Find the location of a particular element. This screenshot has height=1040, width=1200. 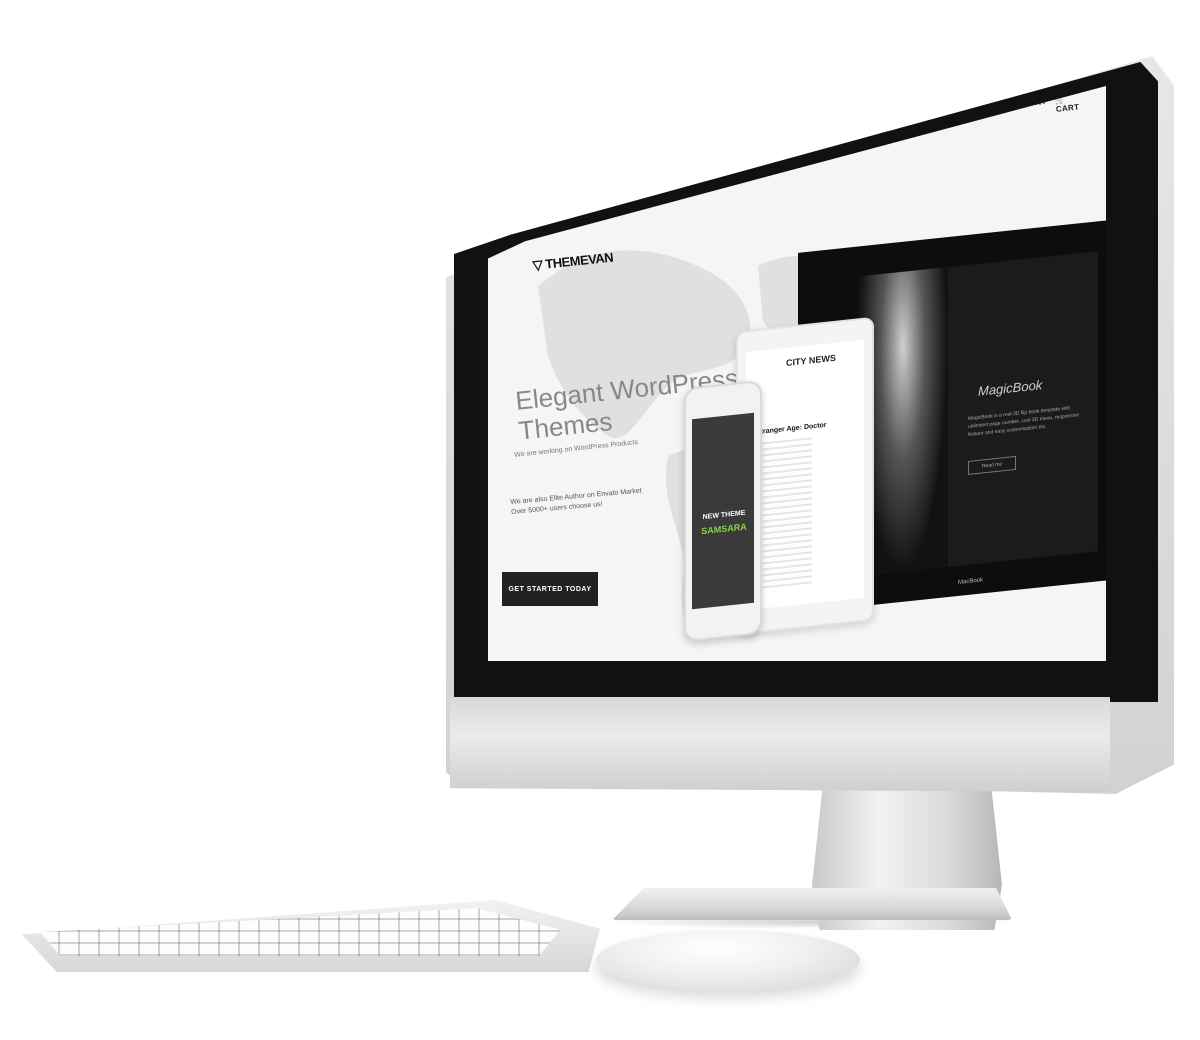

magicbook-title: MagicBook is located at coordinates (1010, 388).